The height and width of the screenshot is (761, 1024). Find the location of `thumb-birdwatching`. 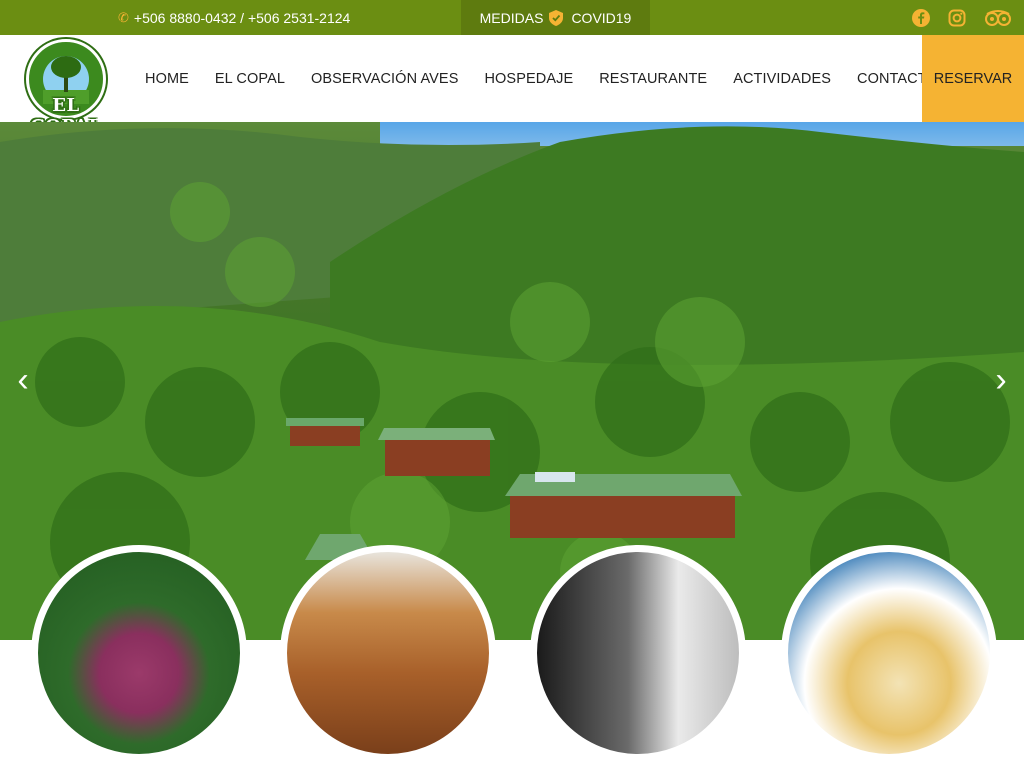

thumb-birdwatching is located at coordinates (139, 653).